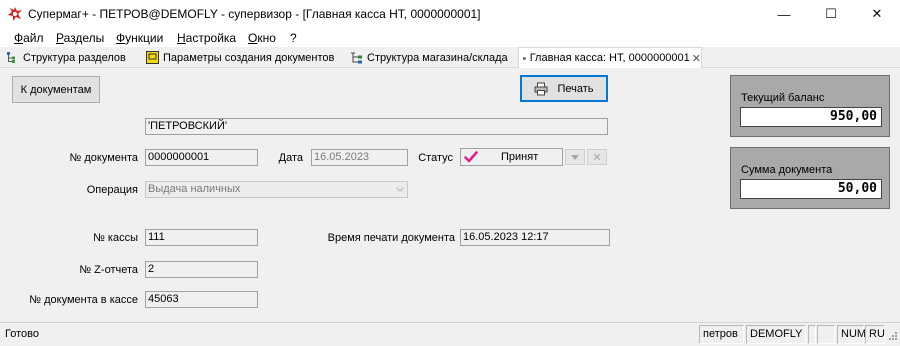 The height and width of the screenshot is (346, 900). Describe the element at coordinates (83, 300) in the screenshot. I see `register-doc-label: № документа в кассе` at that location.